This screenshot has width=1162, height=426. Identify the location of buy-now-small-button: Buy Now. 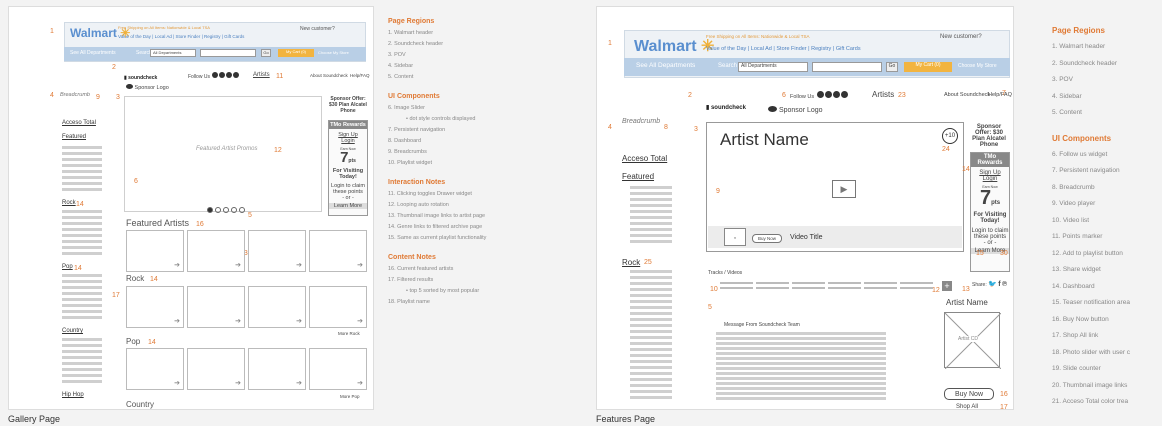
(767, 238).